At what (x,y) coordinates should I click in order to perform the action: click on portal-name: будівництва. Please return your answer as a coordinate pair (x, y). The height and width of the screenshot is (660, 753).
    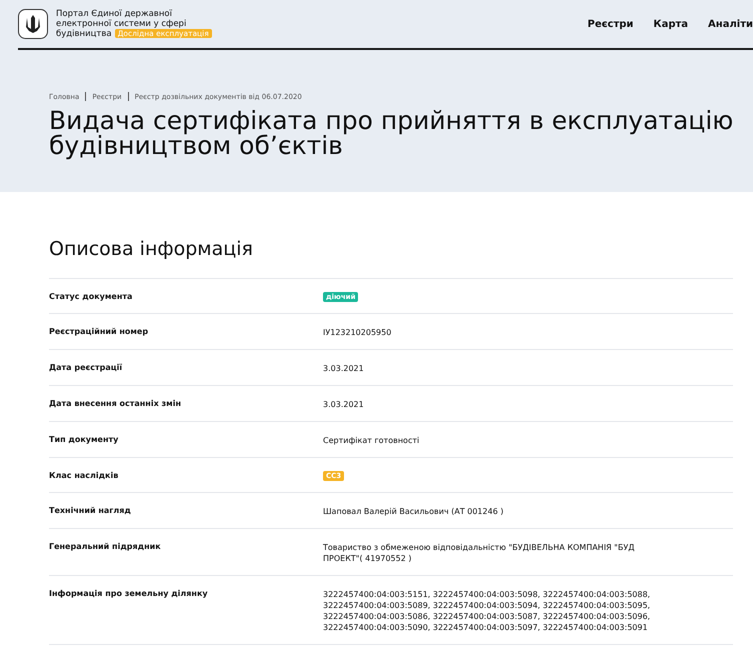
    Looking at the image, I should click on (84, 34).